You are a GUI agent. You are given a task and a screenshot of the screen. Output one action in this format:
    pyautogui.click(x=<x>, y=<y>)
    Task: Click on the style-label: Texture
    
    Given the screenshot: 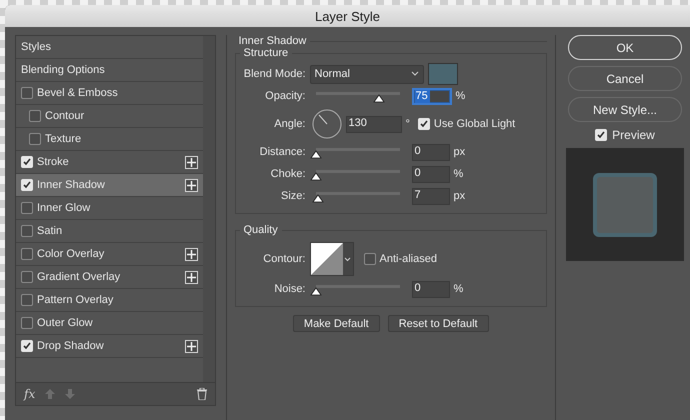 What is the action you would take?
    pyautogui.click(x=63, y=139)
    